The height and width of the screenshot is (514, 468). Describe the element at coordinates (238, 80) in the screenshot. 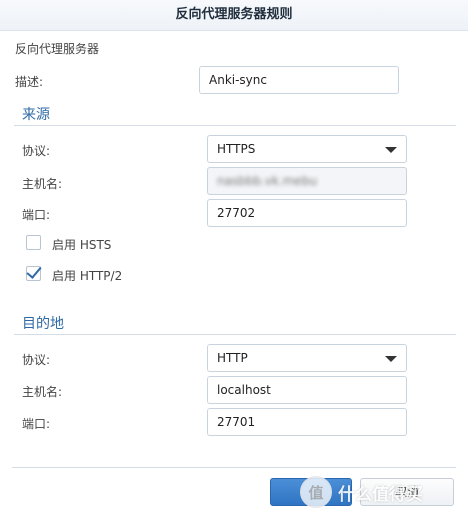

I see `description-value: Anki-sync` at that location.